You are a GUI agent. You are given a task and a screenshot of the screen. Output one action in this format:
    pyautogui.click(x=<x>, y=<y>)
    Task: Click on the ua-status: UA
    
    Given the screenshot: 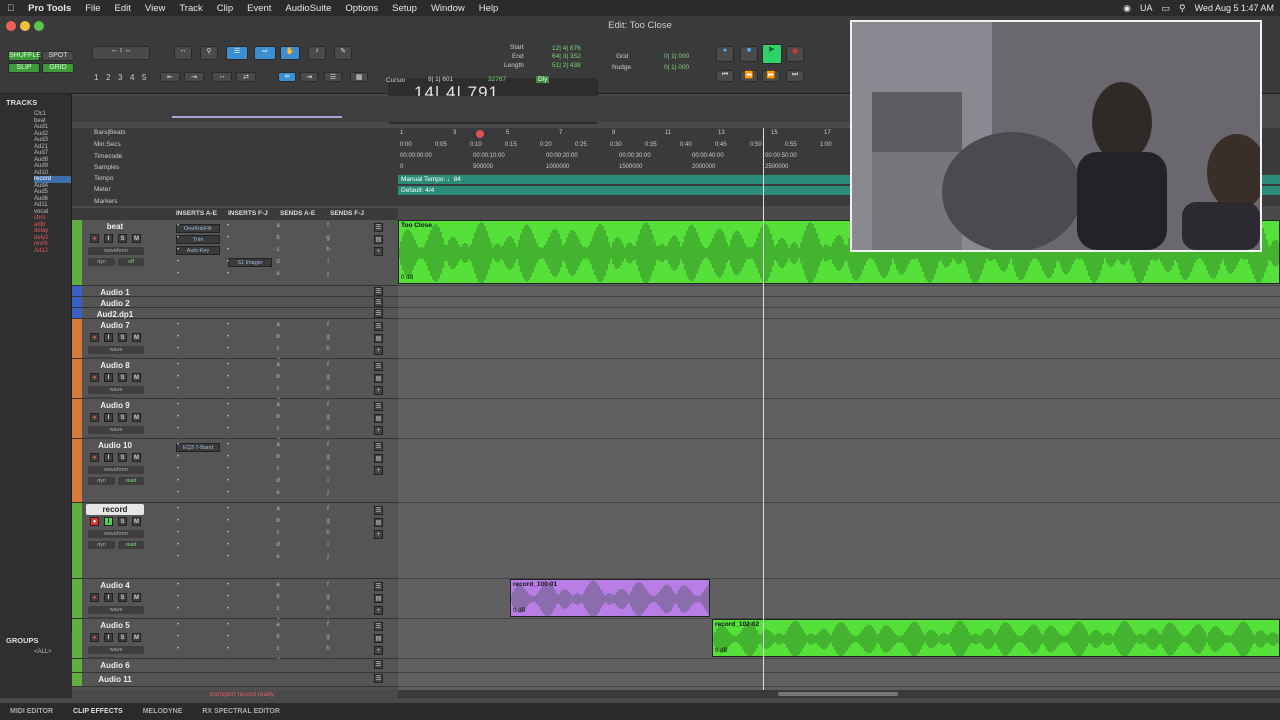 What is the action you would take?
    pyautogui.click(x=1146, y=8)
    